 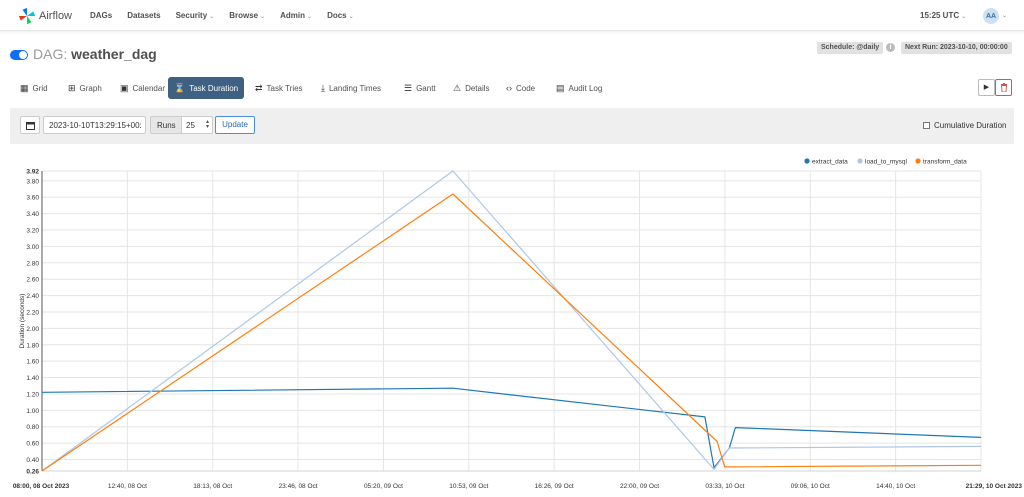 I want to click on runs-select: 25 ▴ ▾, so click(x=197, y=125).